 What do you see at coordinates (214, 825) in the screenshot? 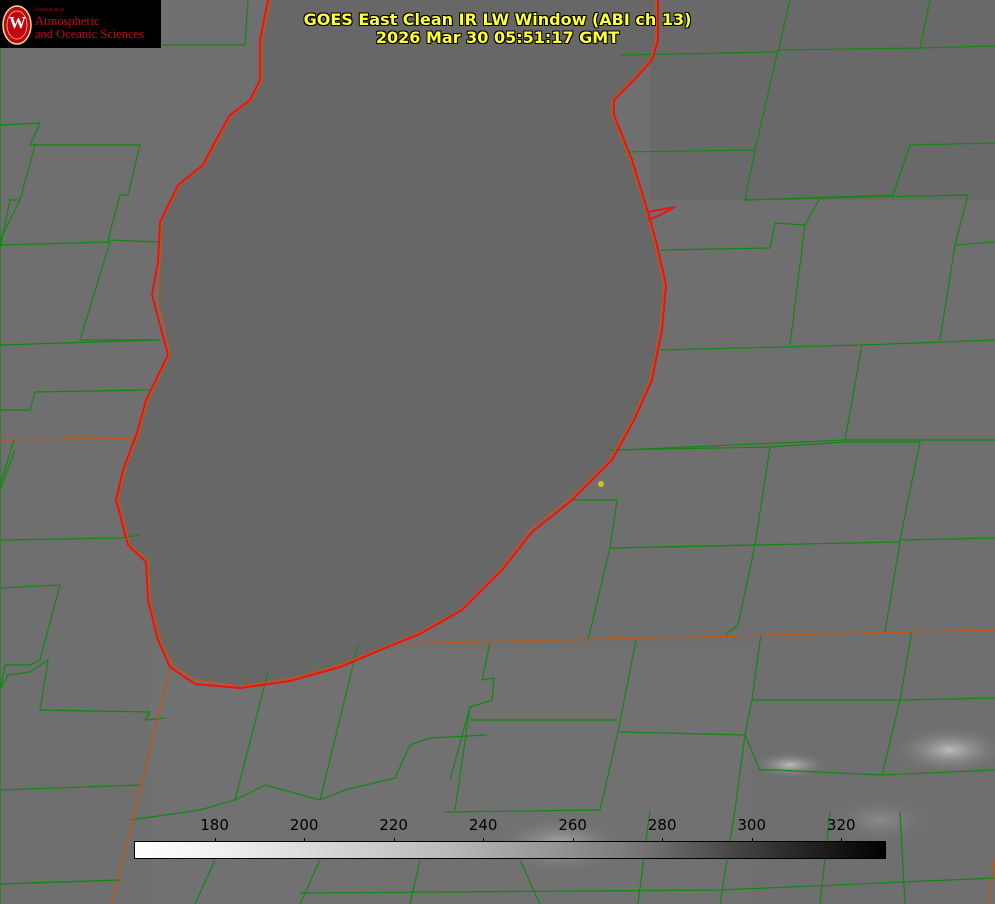
I see `colorbar-tick-label: 180` at bounding box center [214, 825].